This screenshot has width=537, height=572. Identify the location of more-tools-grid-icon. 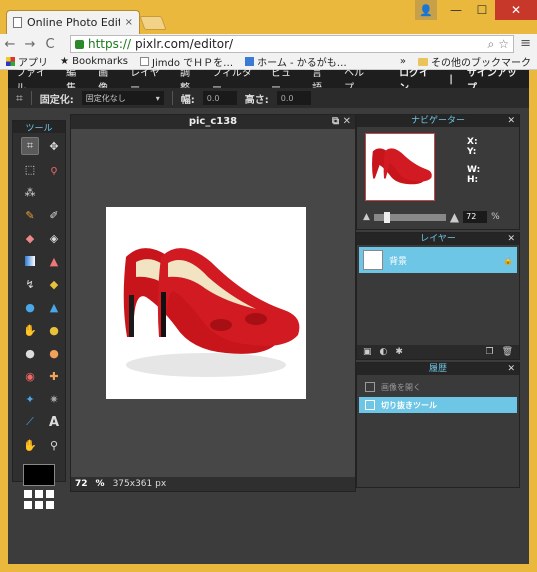
(39, 499).